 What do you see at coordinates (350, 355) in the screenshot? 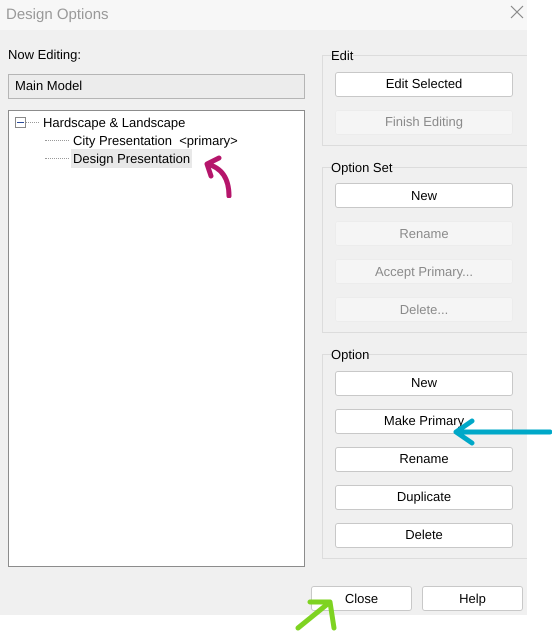
I see `group-title: Option` at bounding box center [350, 355].